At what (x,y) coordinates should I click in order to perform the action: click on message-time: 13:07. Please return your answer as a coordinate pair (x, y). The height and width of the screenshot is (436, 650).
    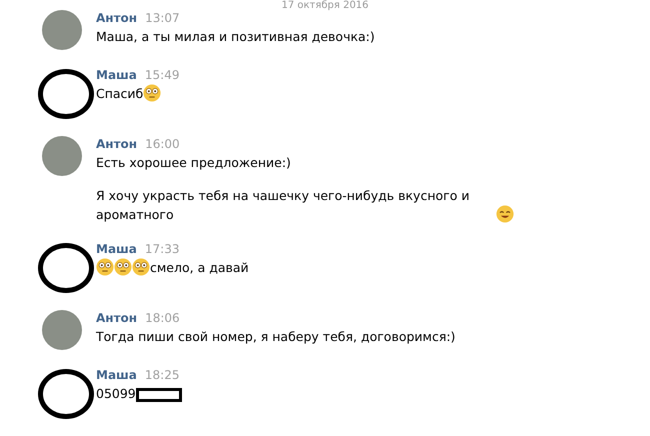
    Looking at the image, I should click on (162, 18).